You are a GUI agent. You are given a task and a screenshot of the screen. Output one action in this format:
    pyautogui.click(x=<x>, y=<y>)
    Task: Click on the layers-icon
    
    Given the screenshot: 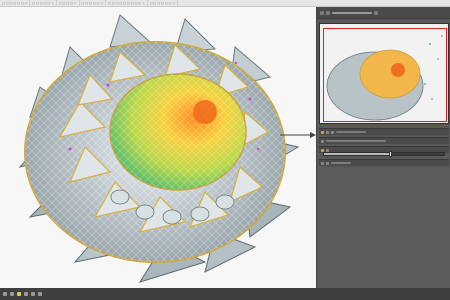 What is the action you would take?
    pyautogui.click(x=12, y=294)
    